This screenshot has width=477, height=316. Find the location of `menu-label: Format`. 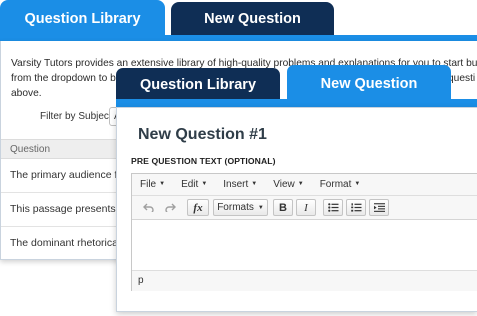

menu-label: Format is located at coordinates (335, 184).